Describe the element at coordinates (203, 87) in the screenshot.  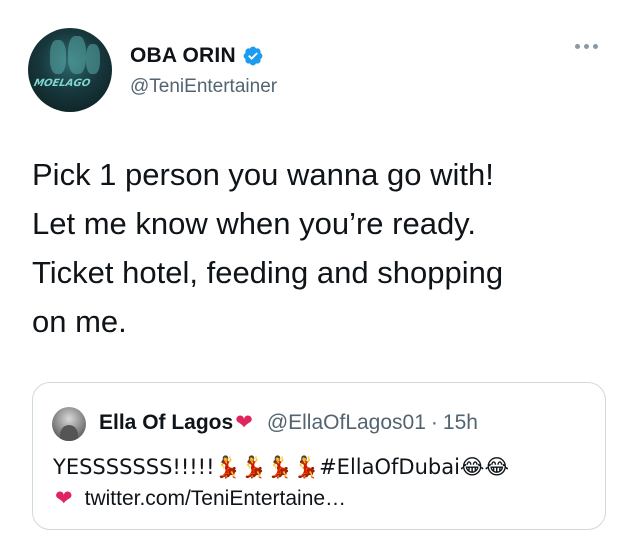
I see `author-handle: @TeniEntertainer` at that location.